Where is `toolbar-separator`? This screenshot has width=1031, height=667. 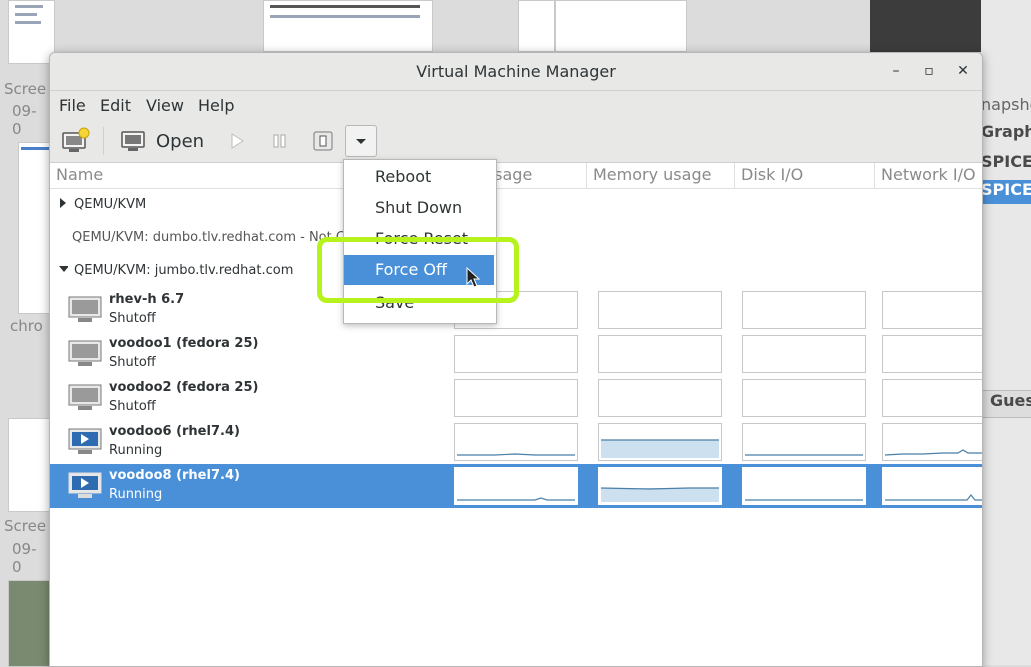
toolbar-separator is located at coordinates (103, 141).